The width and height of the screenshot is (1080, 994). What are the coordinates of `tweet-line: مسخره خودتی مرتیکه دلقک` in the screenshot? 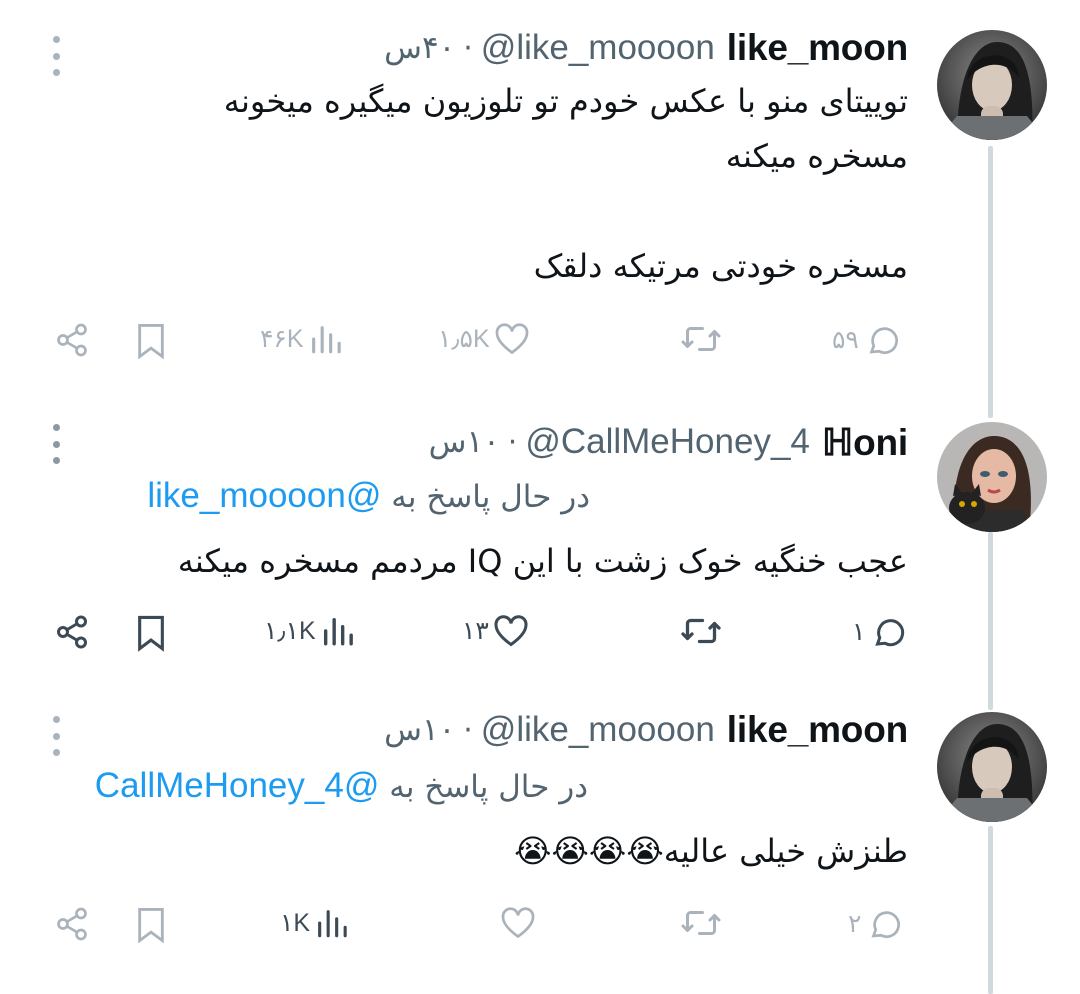 It's located at (720, 266).